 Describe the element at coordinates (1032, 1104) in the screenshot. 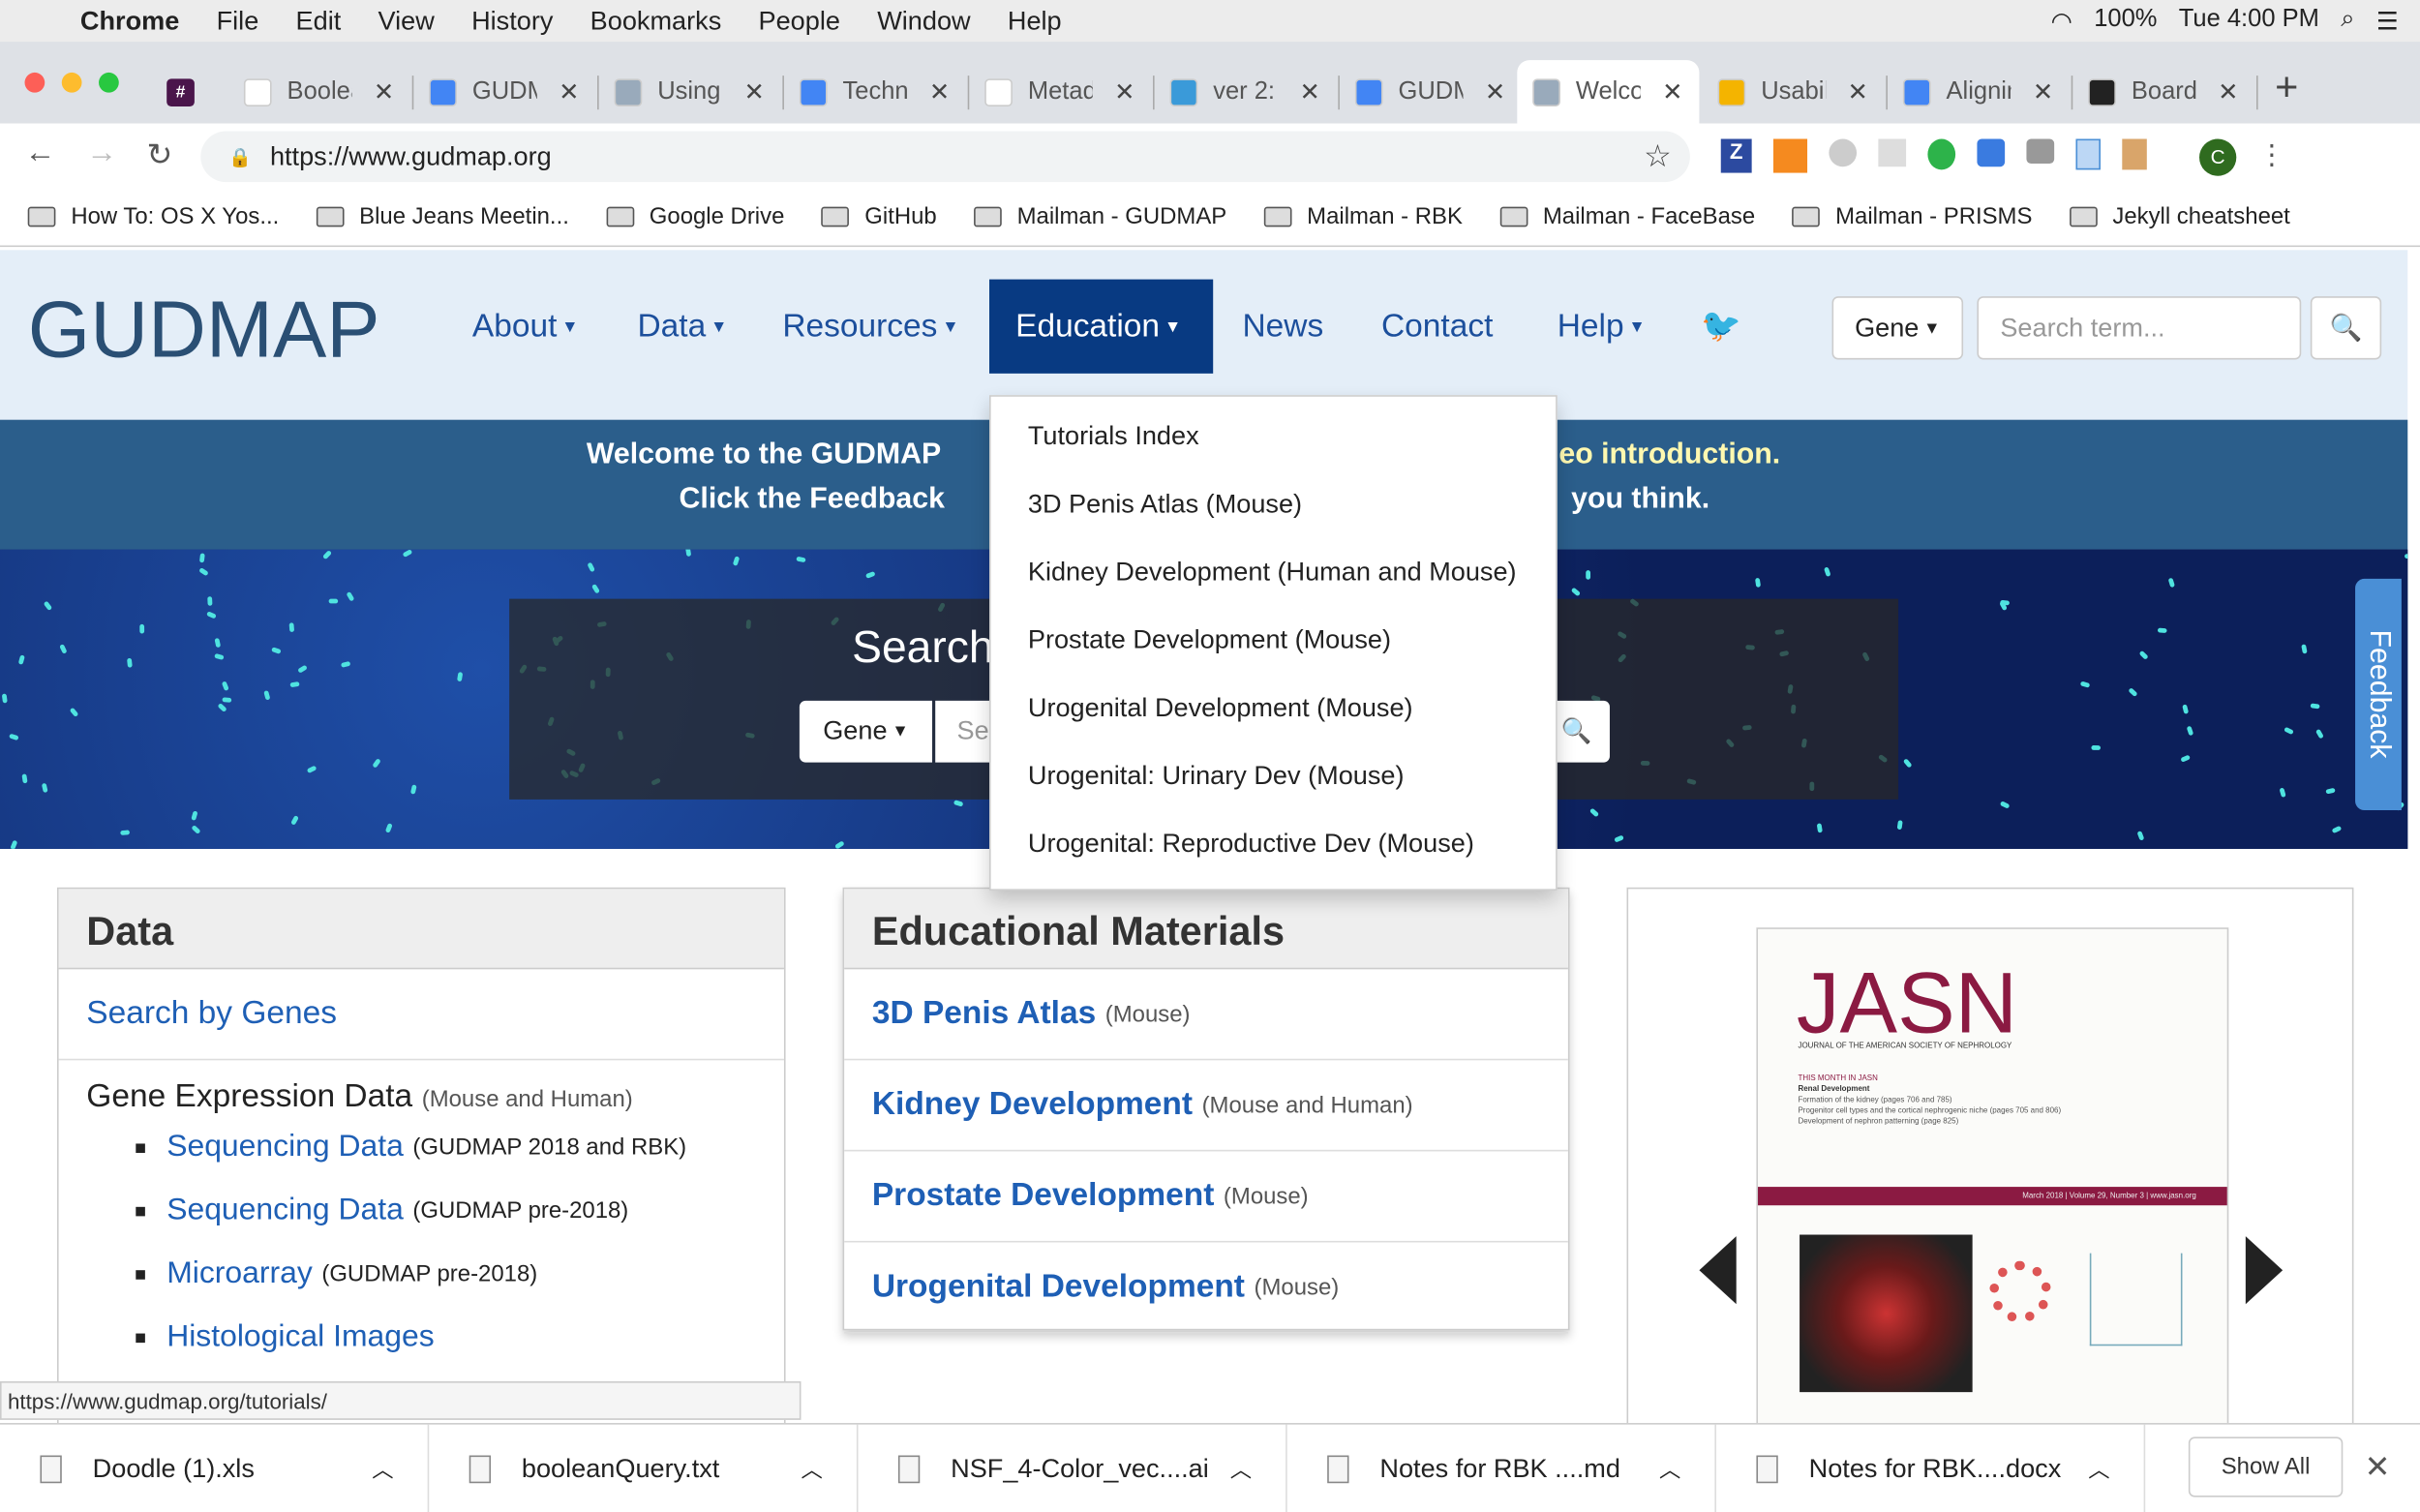

I see `edu-link: Kidney Development` at that location.